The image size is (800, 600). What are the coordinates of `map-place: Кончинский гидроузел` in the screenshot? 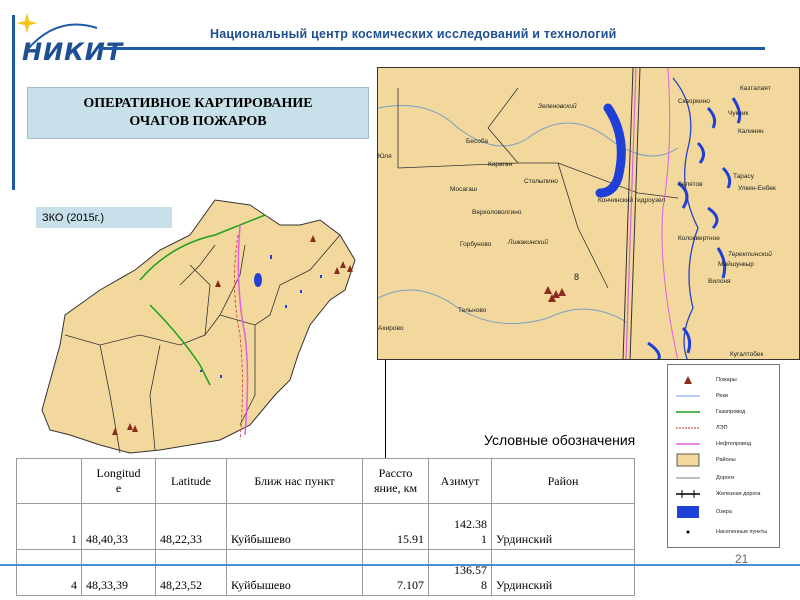 It's located at (631, 200).